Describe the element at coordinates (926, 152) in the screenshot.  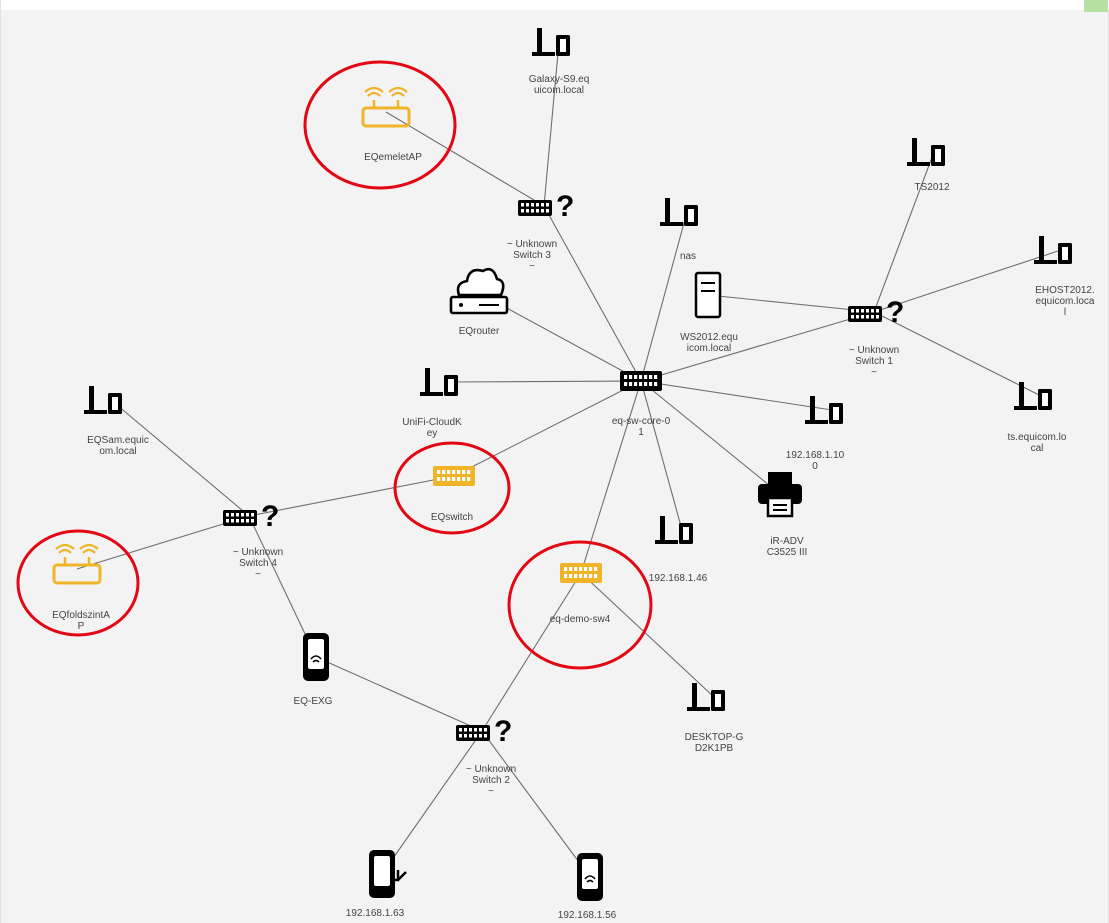
I see `ts2012-laptop-icon` at that location.